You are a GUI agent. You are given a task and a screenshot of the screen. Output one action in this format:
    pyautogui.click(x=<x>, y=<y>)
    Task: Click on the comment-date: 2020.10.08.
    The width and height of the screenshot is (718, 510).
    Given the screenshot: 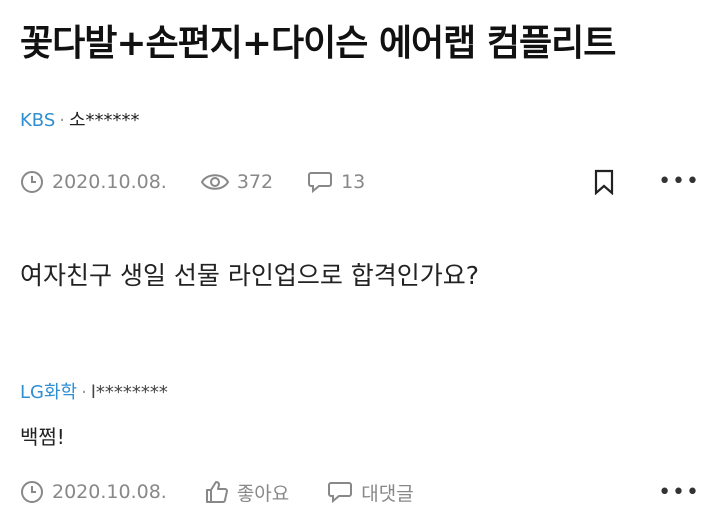 What is the action you would take?
    pyautogui.click(x=93, y=492)
    